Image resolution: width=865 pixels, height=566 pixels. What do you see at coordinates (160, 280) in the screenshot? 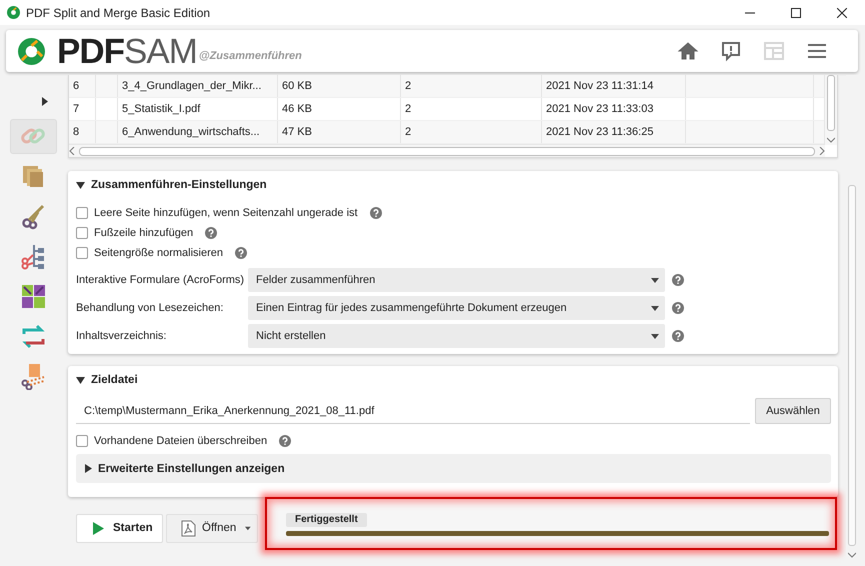
I see `field-label: Interaktive Formulare (AcroForms)` at bounding box center [160, 280].